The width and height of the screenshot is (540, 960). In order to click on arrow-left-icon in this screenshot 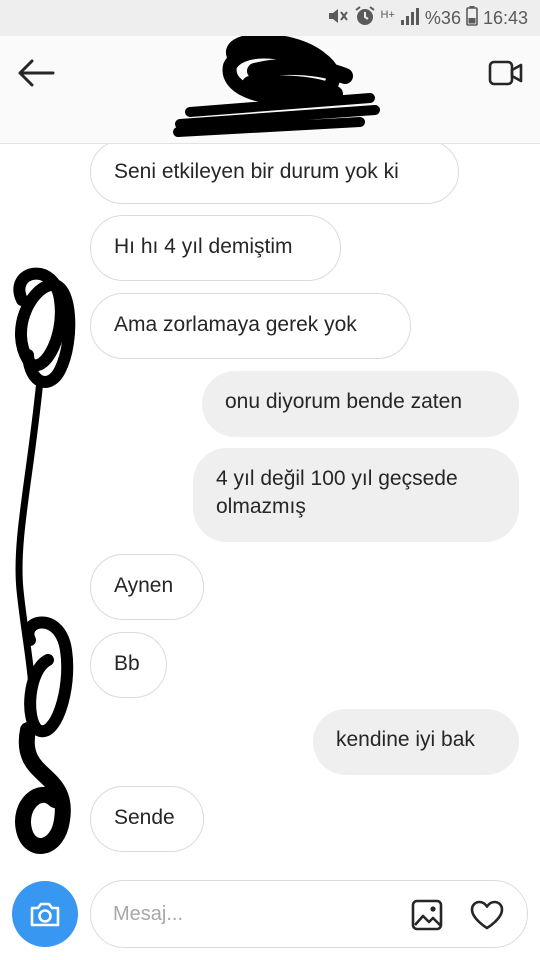, I will do `click(36, 73)`.